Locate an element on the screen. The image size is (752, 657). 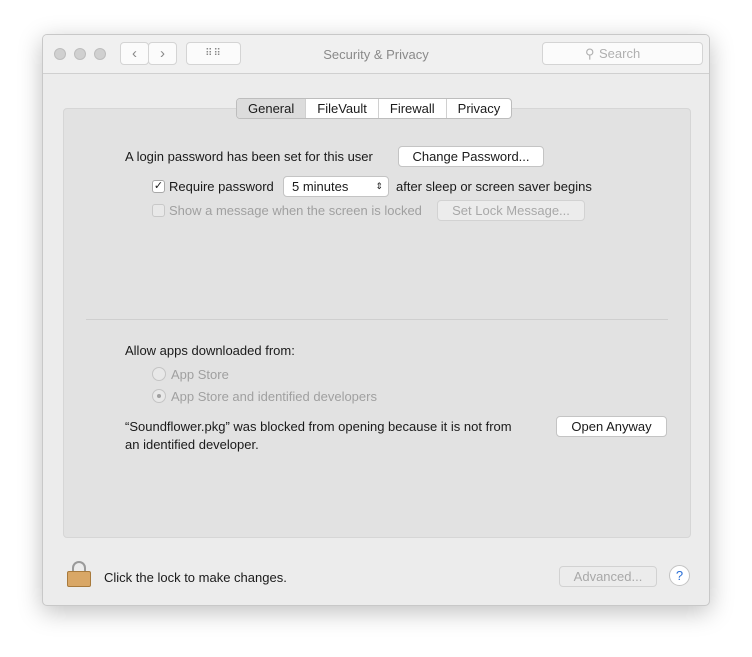
show-message-label: Show a message when the screen is locked is located at coordinates (295, 210).